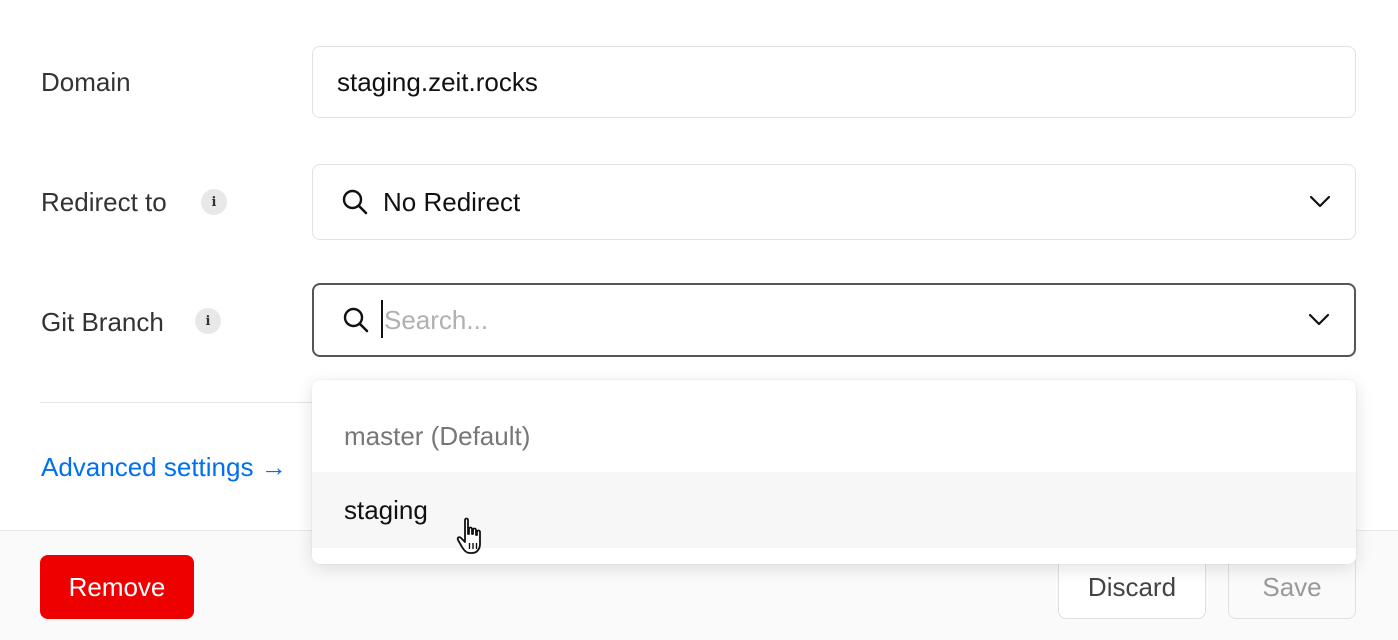 Image resolution: width=1398 pixels, height=640 pixels. What do you see at coordinates (382, 319) in the screenshot?
I see `text-caret` at bounding box center [382, 319].